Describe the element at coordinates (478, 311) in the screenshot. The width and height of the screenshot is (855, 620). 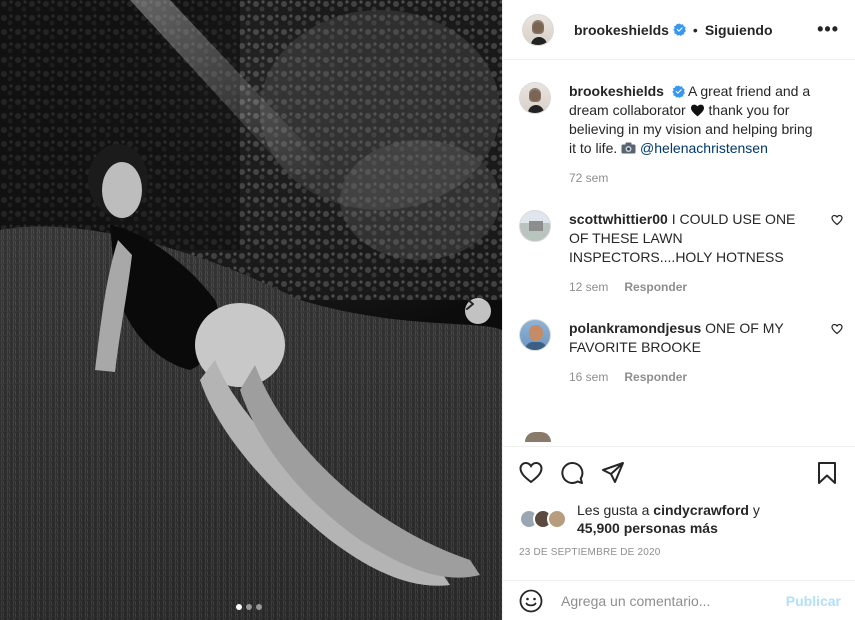
I see `next-photo-button` at that location.